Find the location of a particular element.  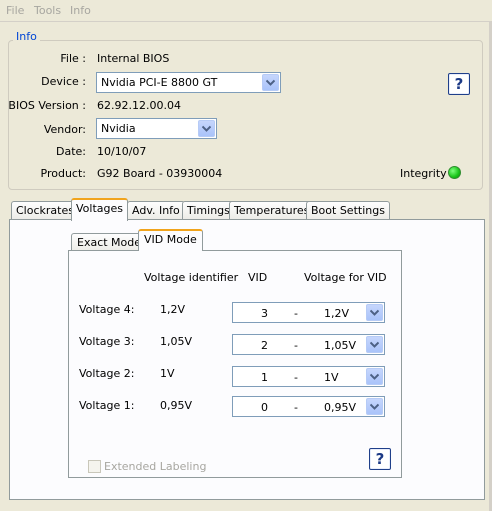

voltage-2-label: Voltage 2: is located at coordinates (107, 373).